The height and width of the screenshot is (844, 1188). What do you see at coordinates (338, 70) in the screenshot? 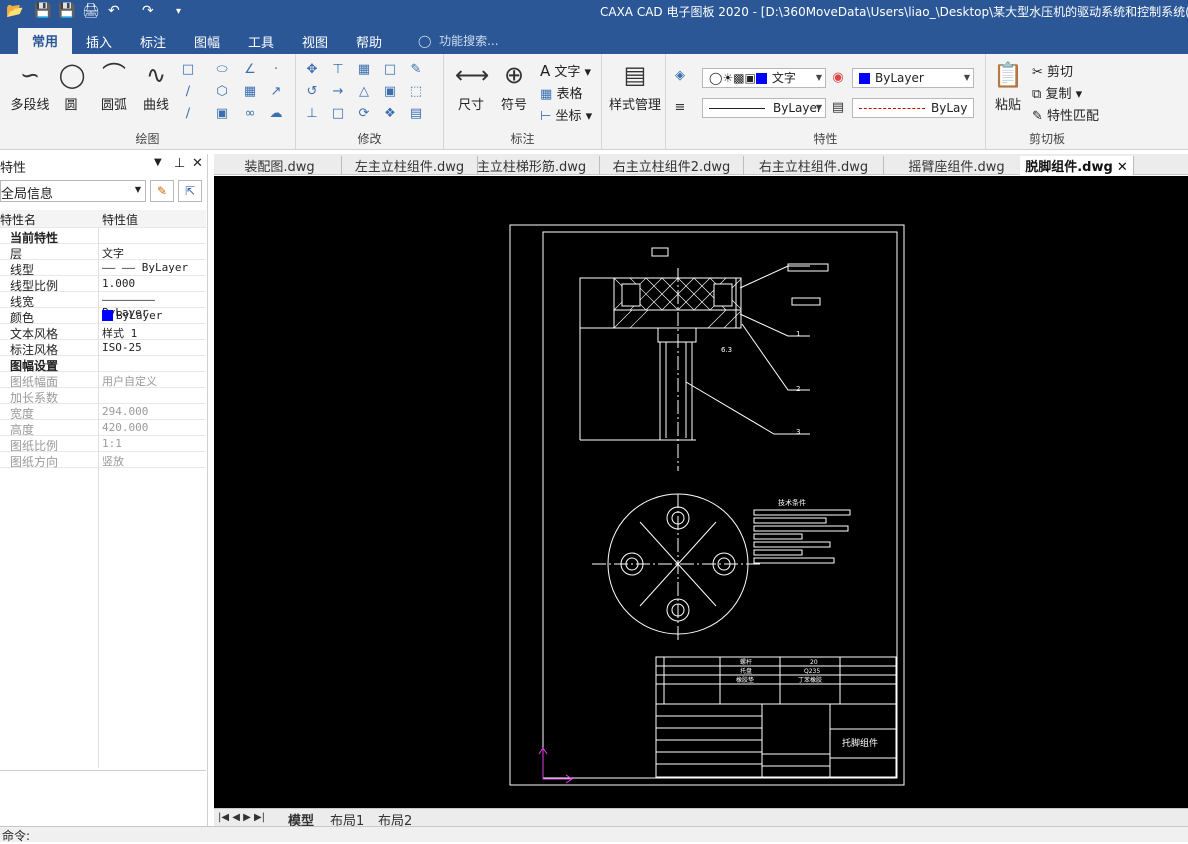
I see `trim-icon: ⊤` at bounding box center [338, 70].